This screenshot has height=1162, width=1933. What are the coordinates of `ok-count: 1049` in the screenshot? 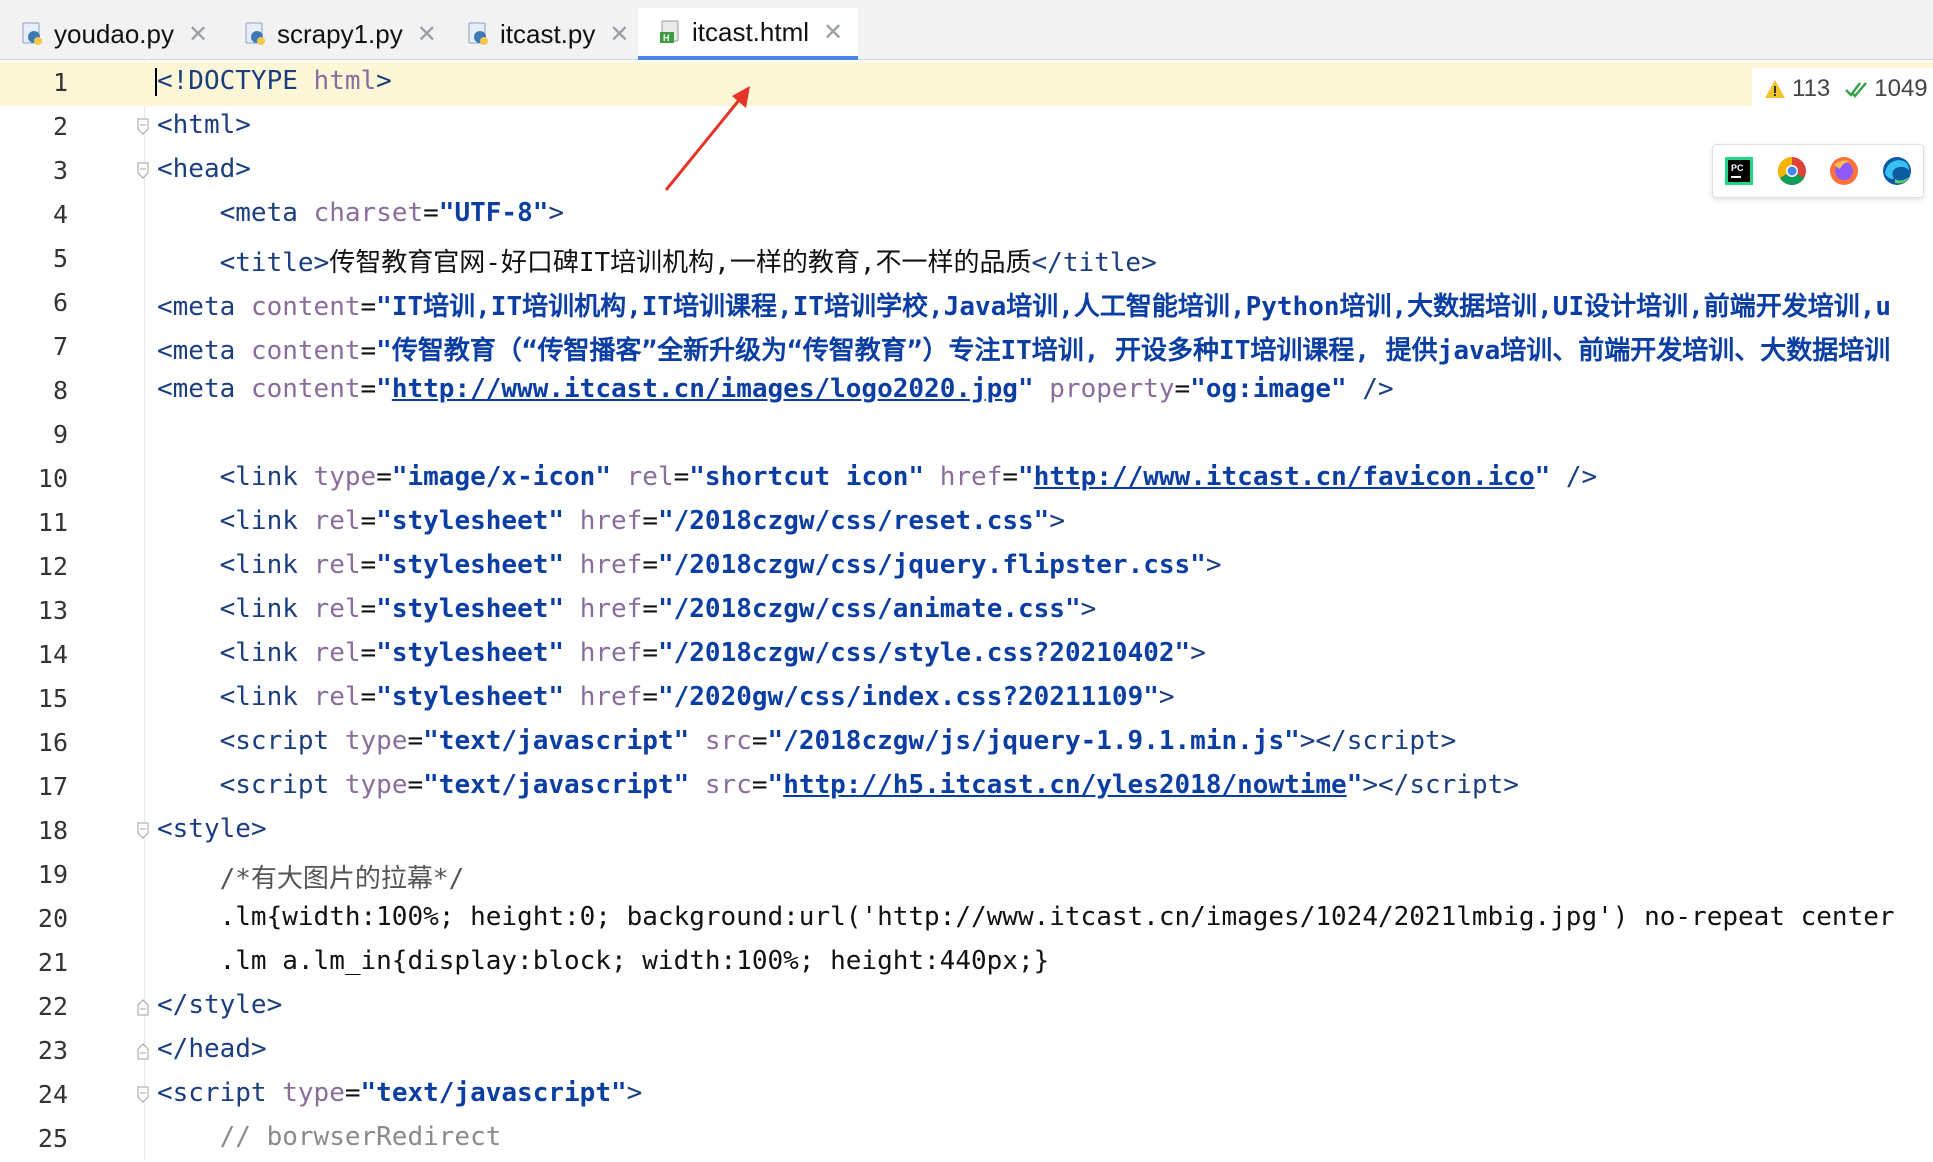 It's located at (1901, 88).